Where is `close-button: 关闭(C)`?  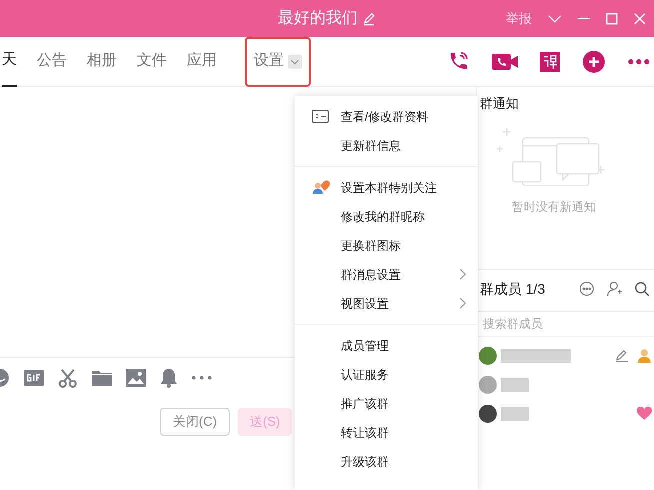
close-button: 关闭(C) is located at coordinates (195, 422).